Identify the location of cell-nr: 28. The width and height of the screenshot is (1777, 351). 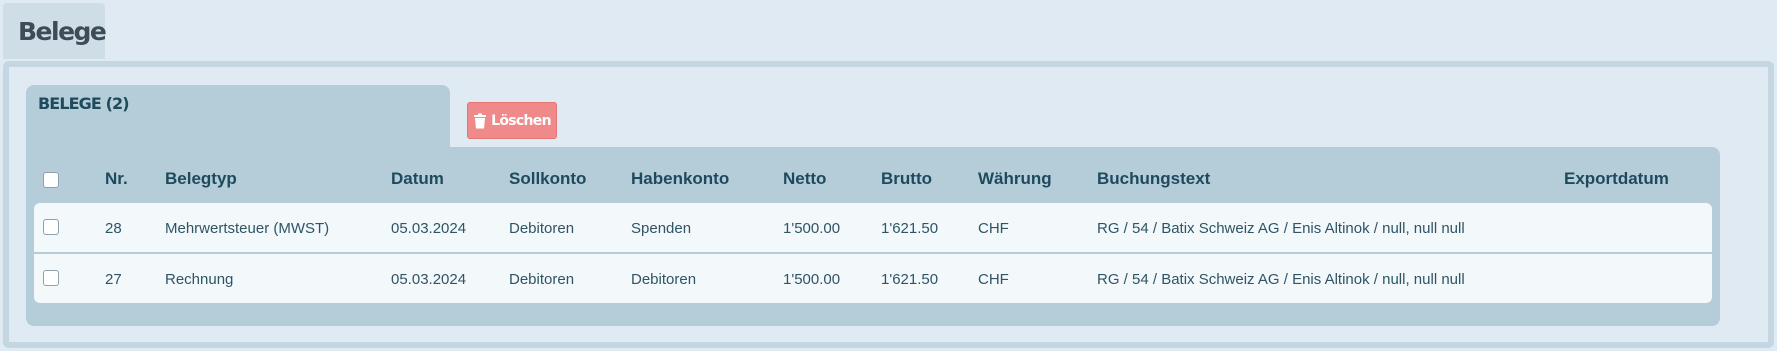
(113, 228).